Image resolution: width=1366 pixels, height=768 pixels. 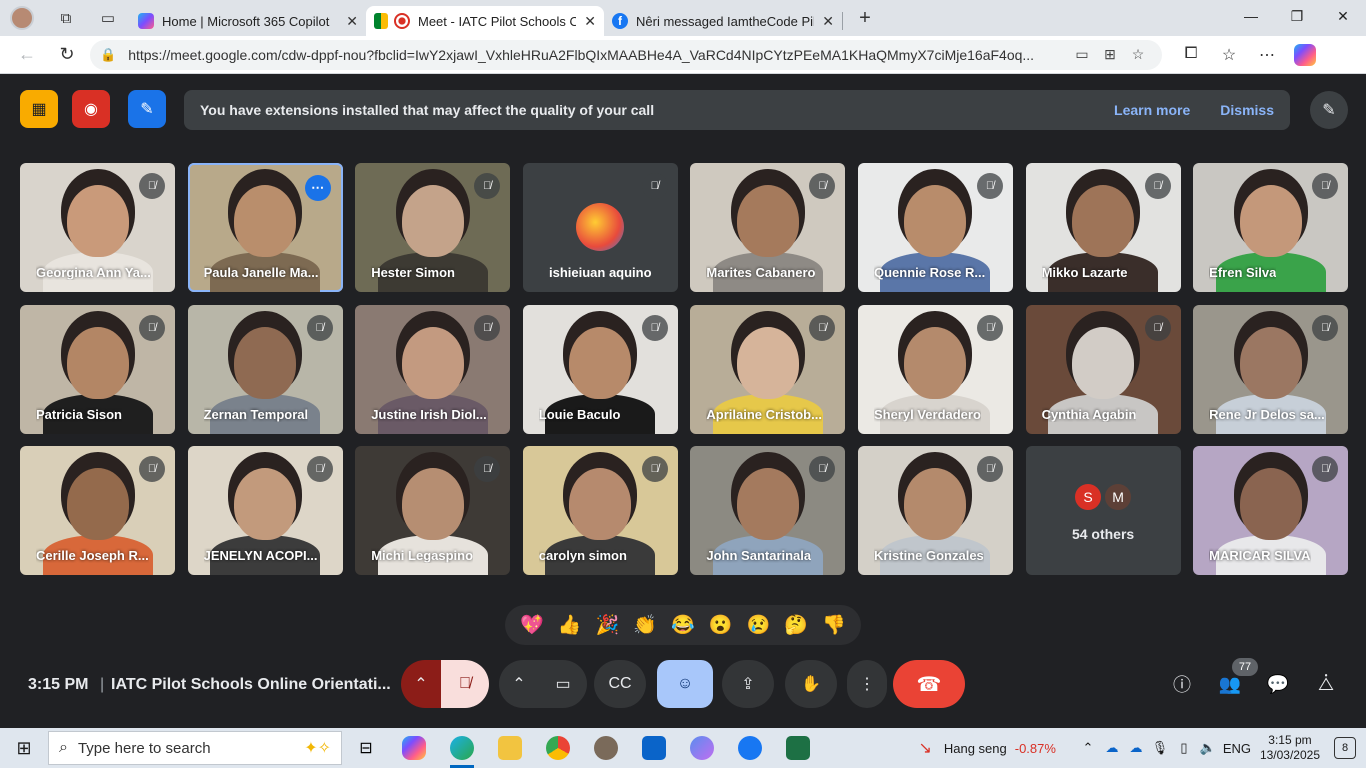 What do you see at coordinates (750, 748) in the screenshot?
I see `facebook-app-icon` at bounding box center [750, 748].